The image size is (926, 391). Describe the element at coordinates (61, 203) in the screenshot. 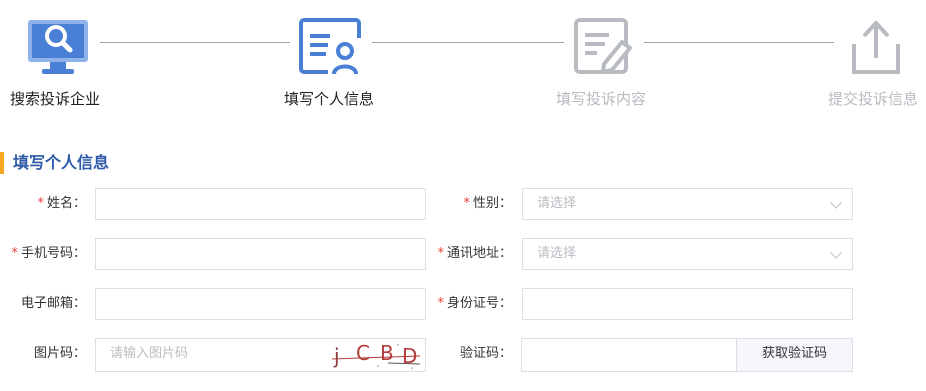

I see `name-label: * 姓名：` at that location.